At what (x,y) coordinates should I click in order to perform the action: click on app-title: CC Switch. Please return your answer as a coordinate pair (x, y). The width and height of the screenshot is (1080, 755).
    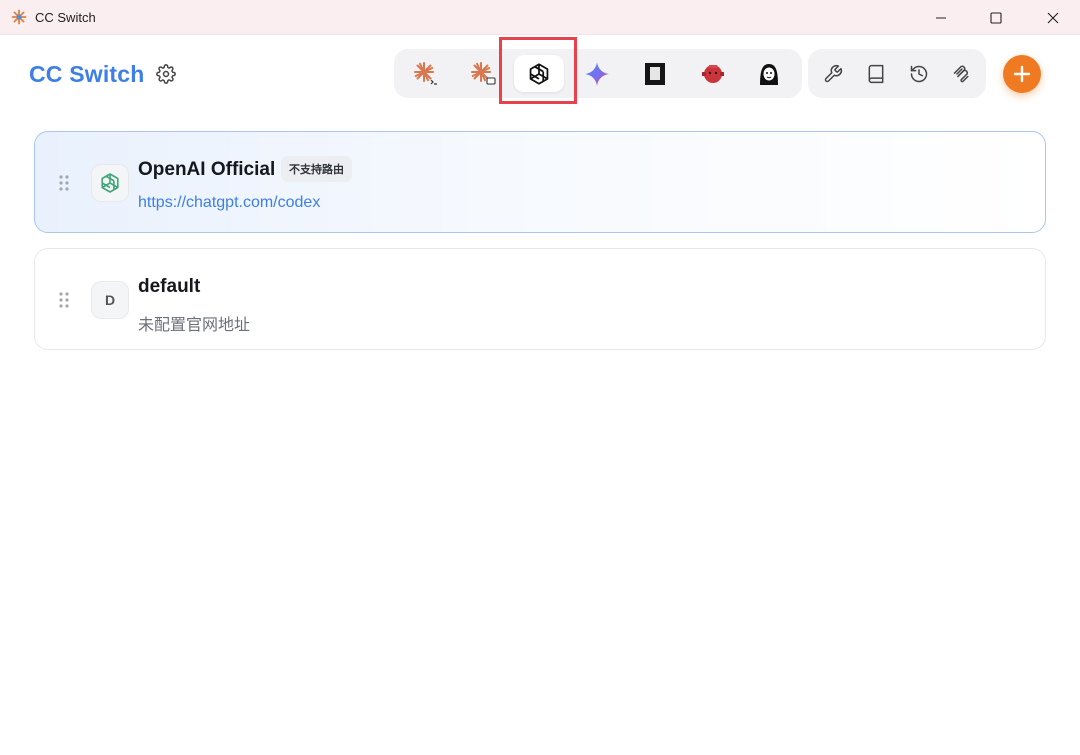
    Looking at the image, I should click on (87, 74).